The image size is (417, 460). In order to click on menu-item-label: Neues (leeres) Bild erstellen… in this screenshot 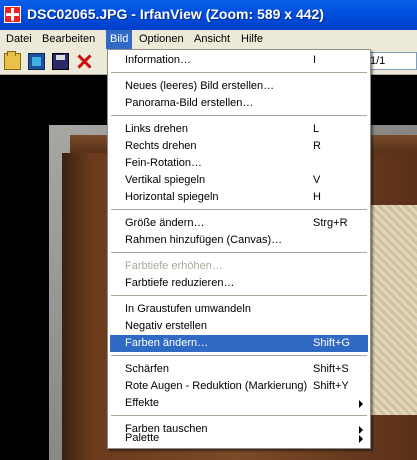, I will do `click(200, 86)`.